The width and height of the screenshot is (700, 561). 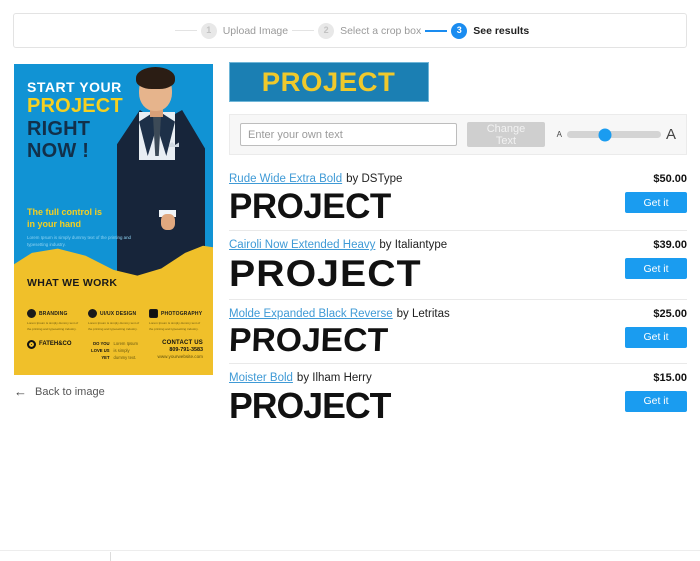 I want to click on text-tools-toolbar: Change Text A A, so click(x=458, y=134).